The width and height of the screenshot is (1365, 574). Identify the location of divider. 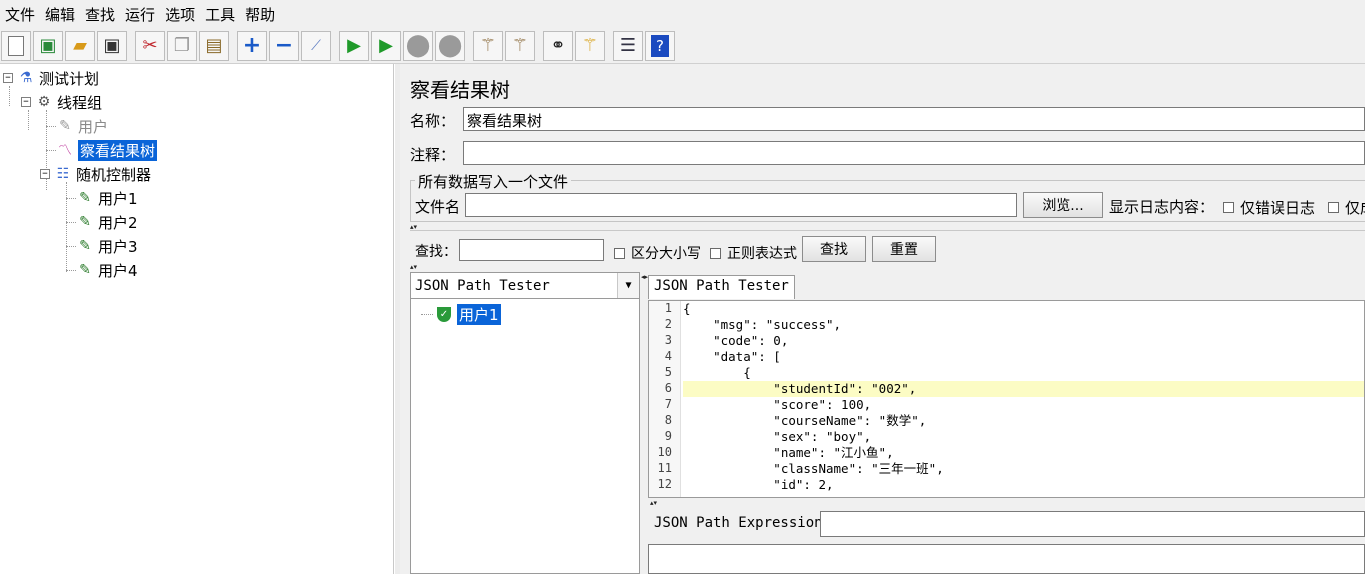
(887, 230).